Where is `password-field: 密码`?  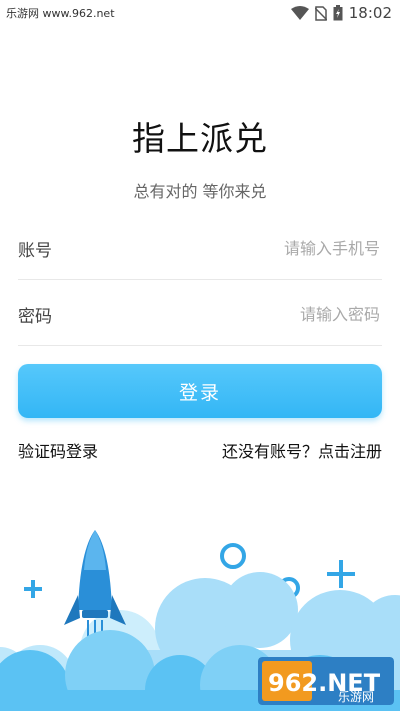
password-field: 密码 is located at coordinates (200, 315).